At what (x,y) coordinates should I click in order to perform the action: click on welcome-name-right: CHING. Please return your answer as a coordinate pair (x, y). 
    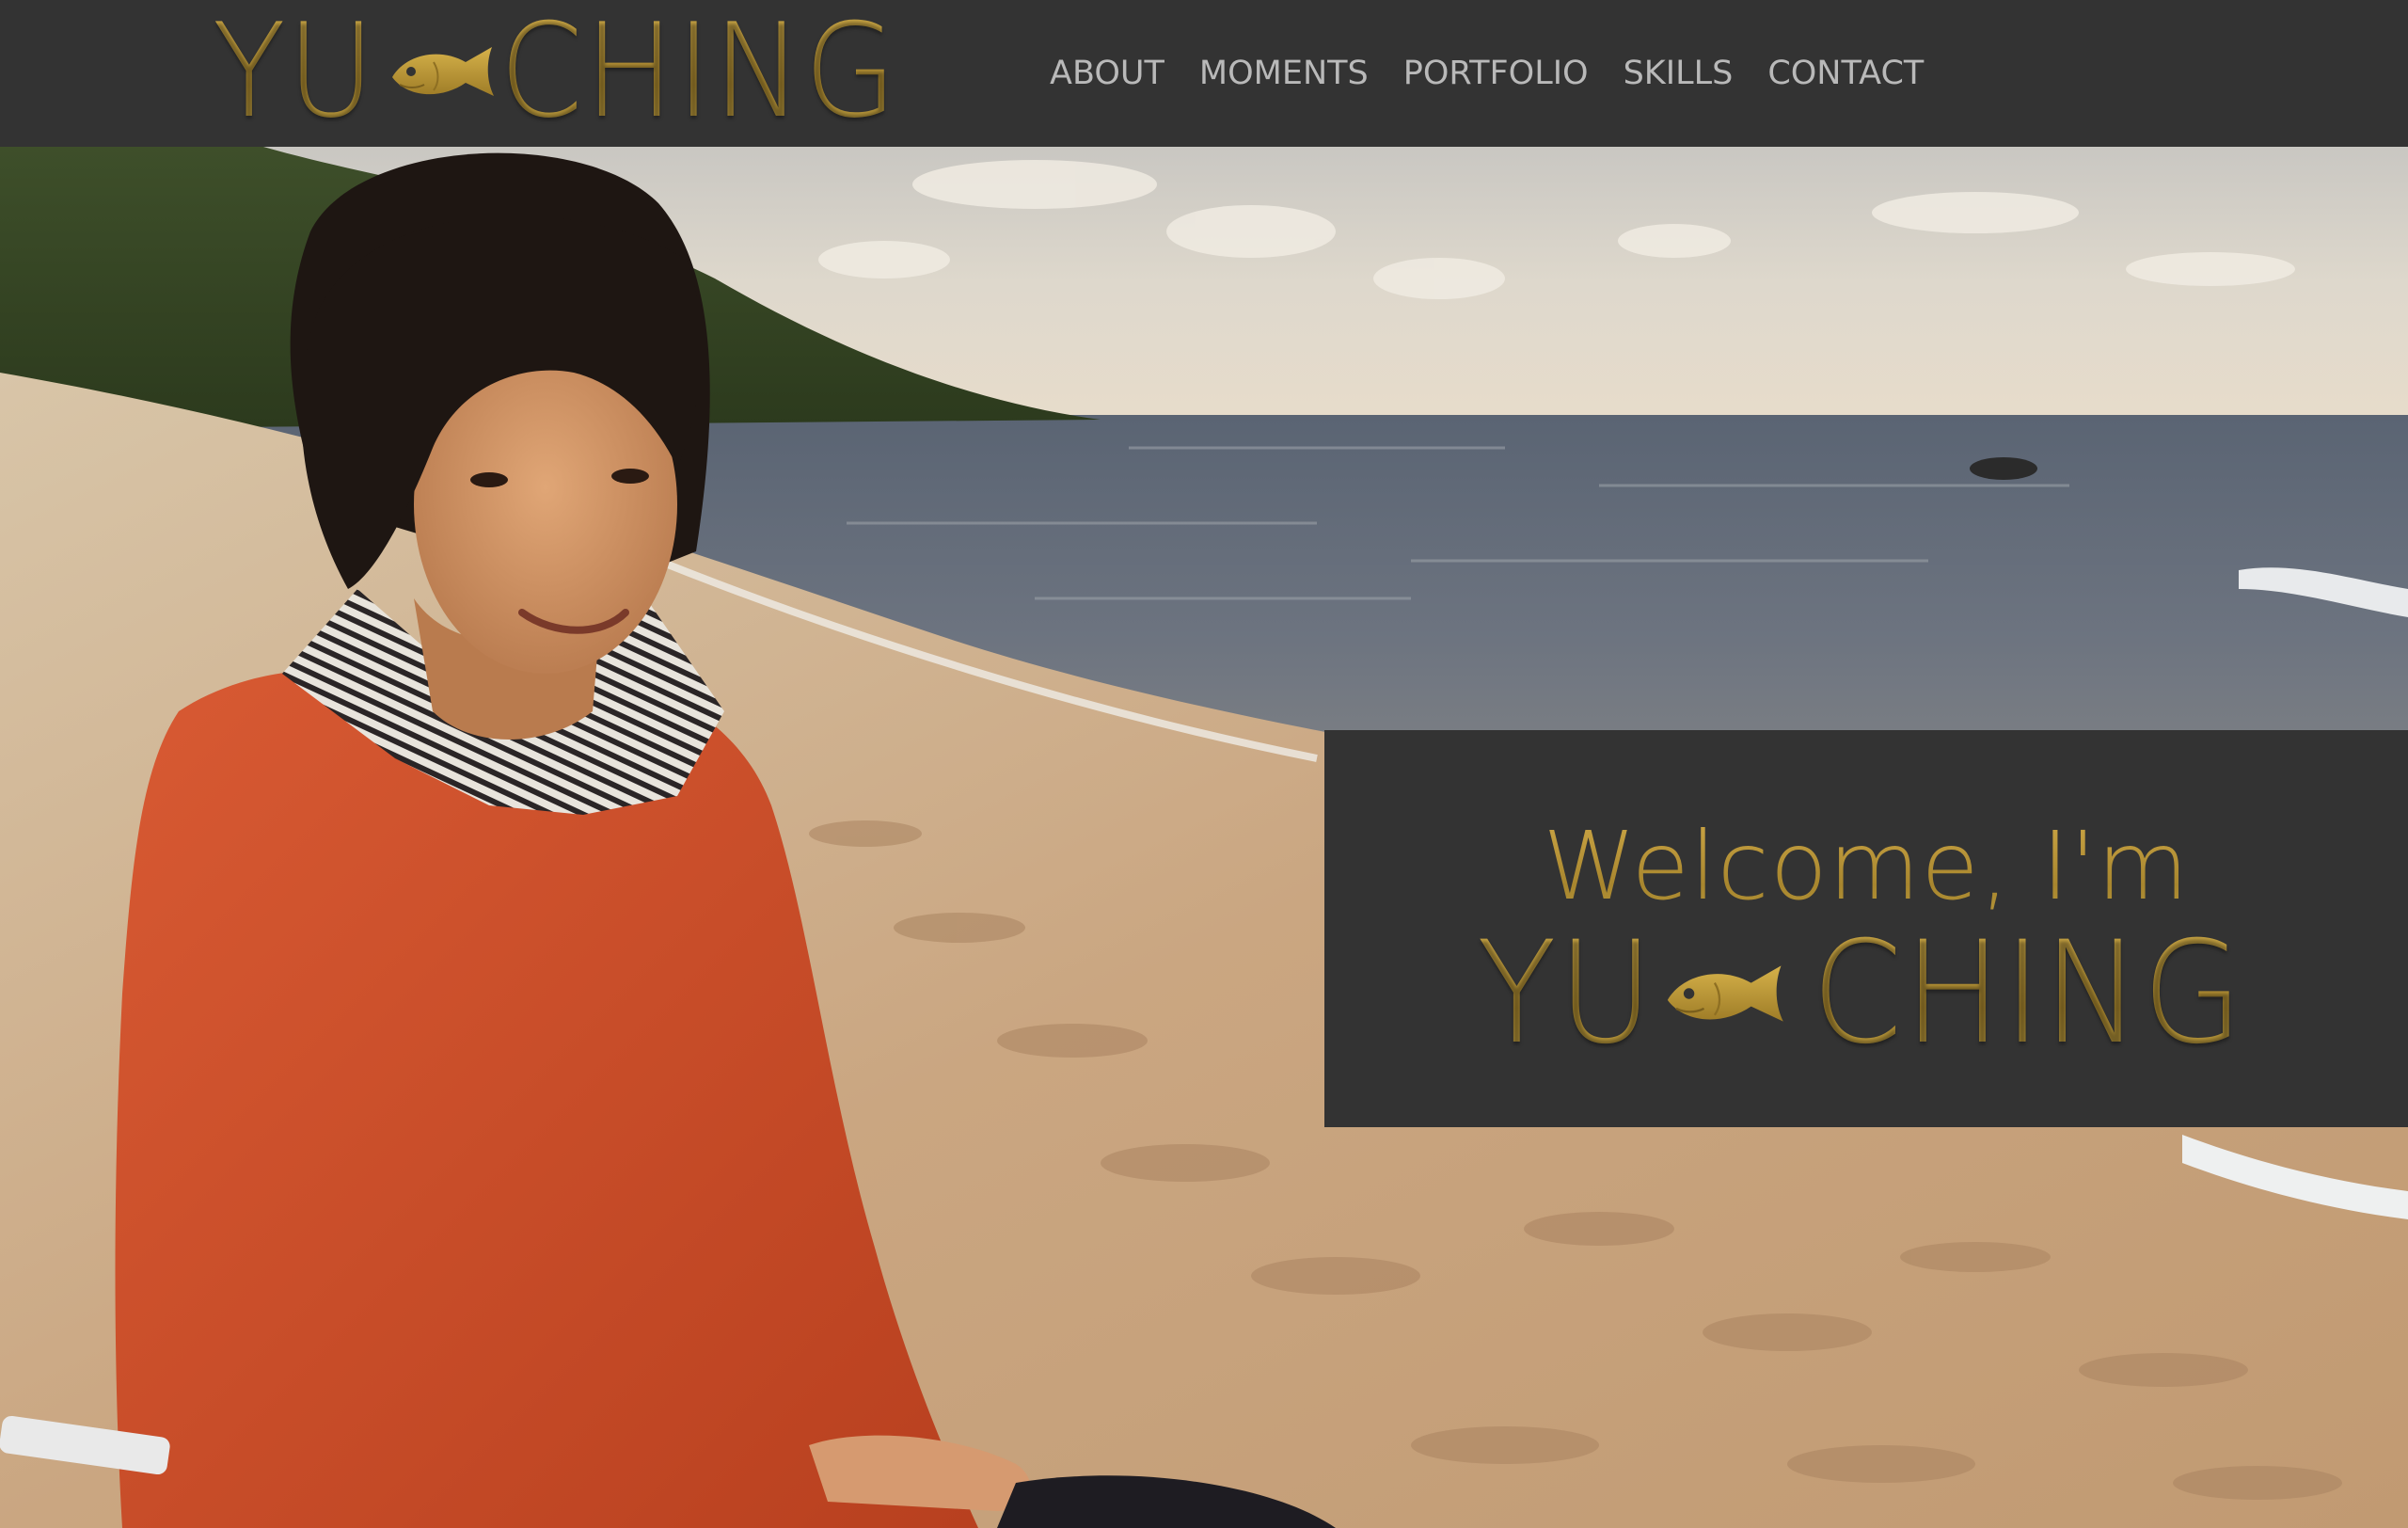
    Looking at the image, I should click on (2028, 994).